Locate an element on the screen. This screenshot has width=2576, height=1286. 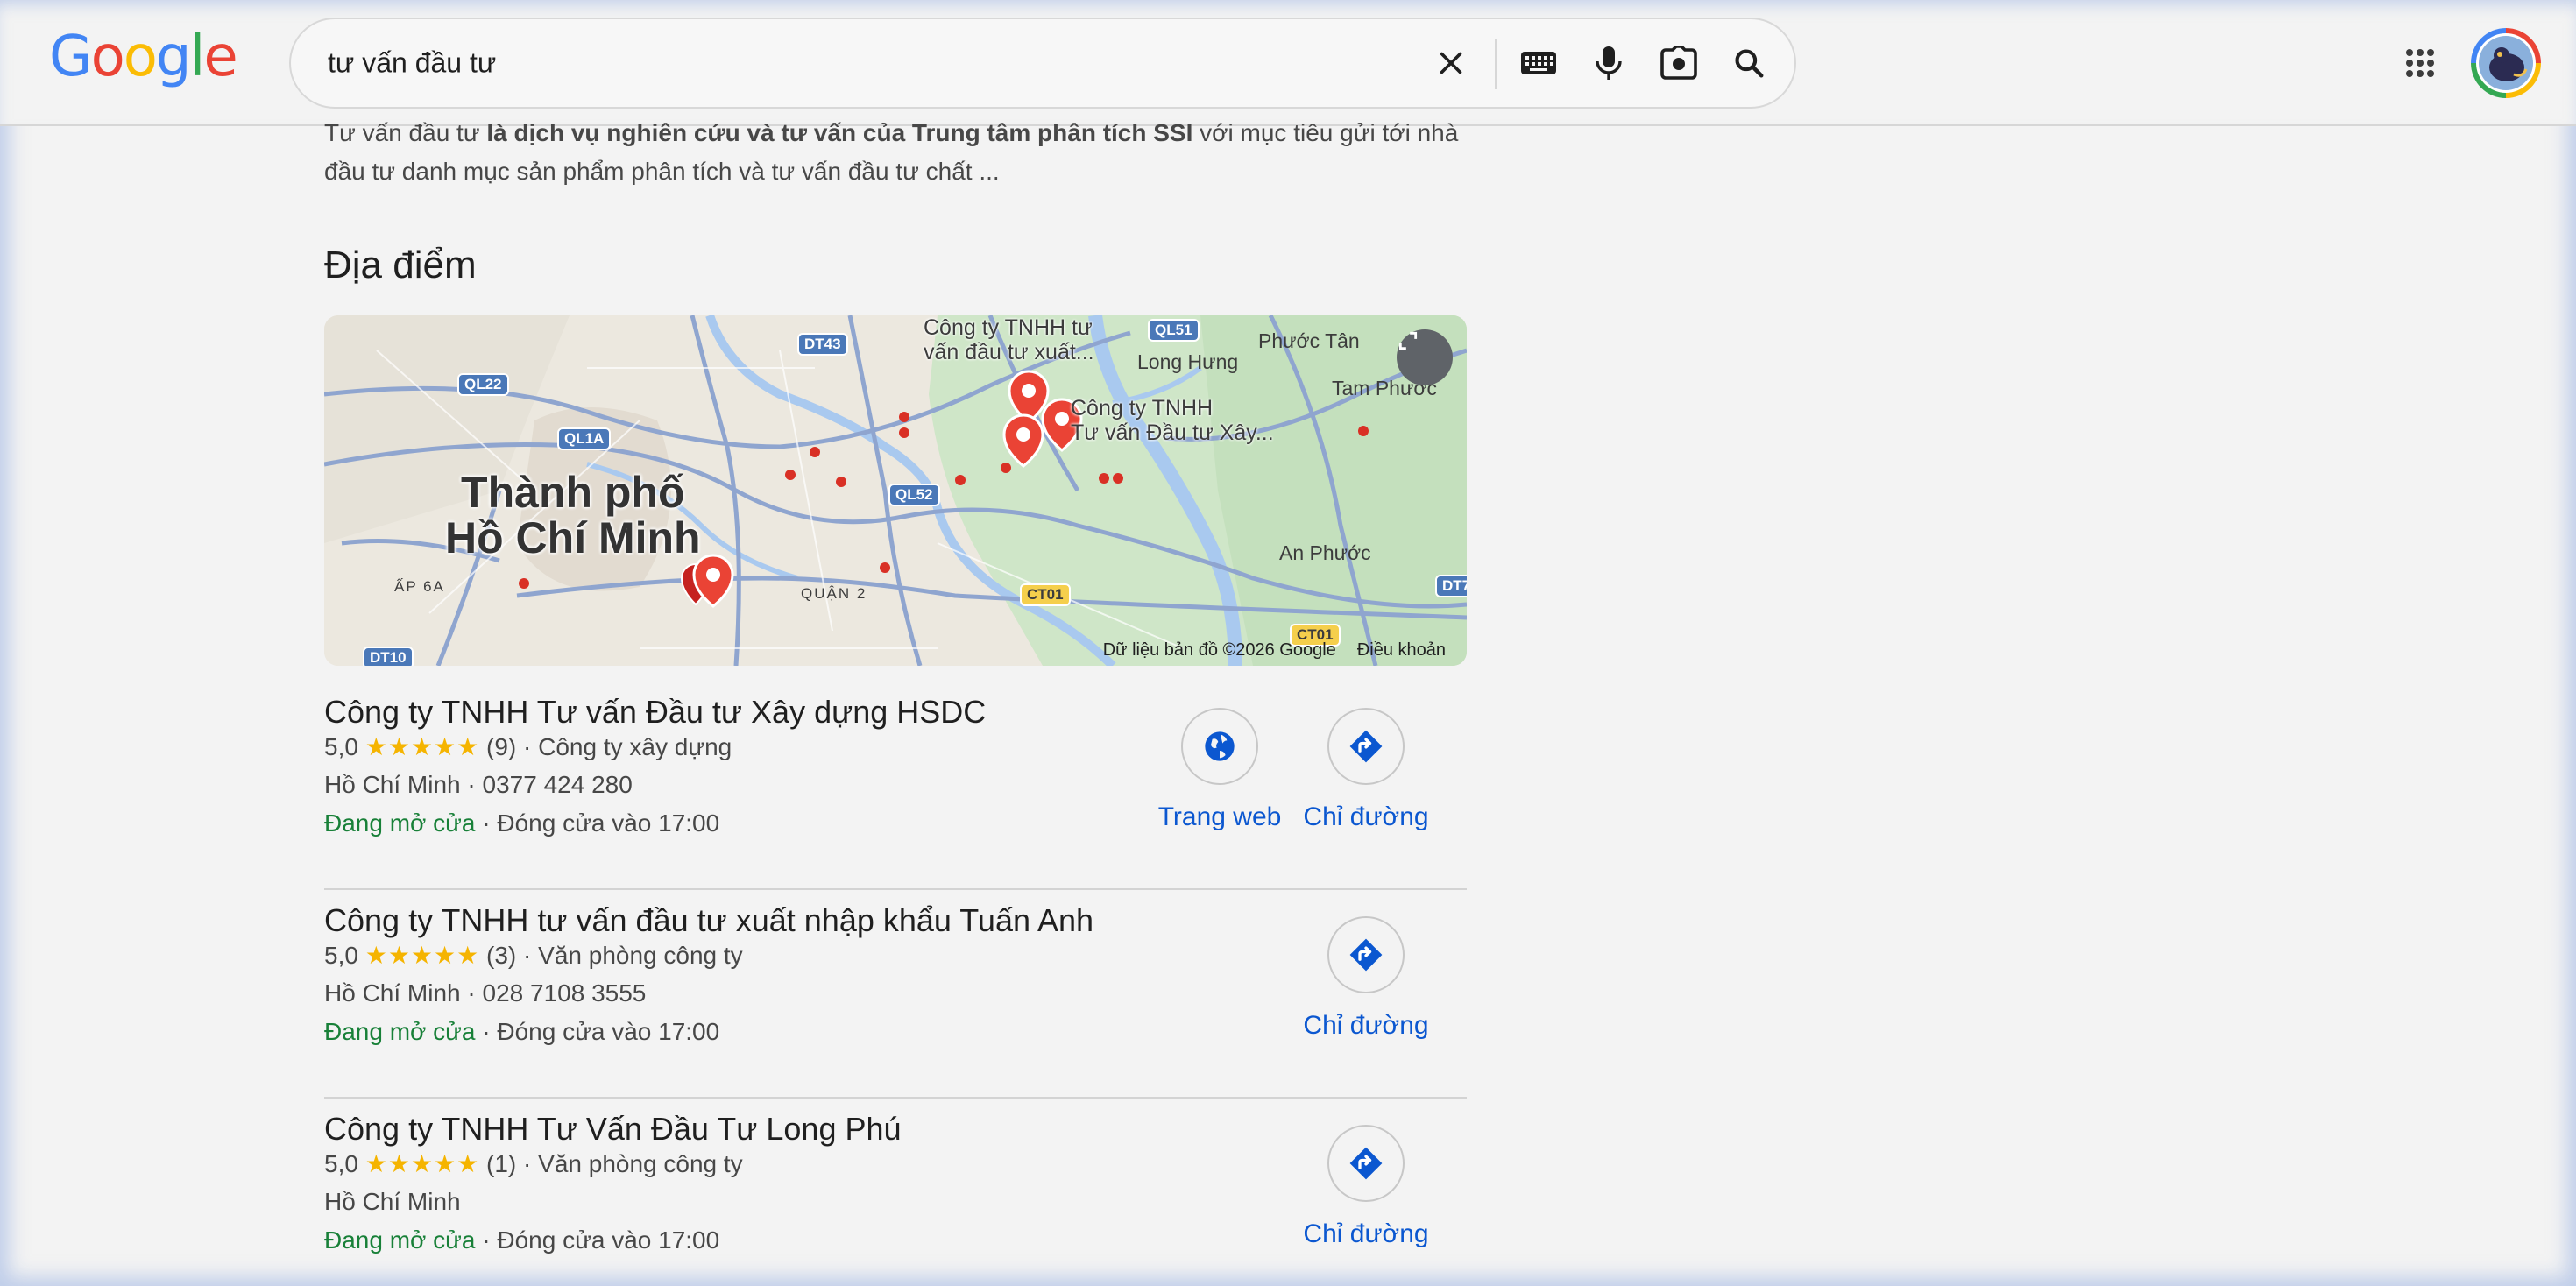
place-category: Công ty xây dựng is located at coordinates (635, 746).